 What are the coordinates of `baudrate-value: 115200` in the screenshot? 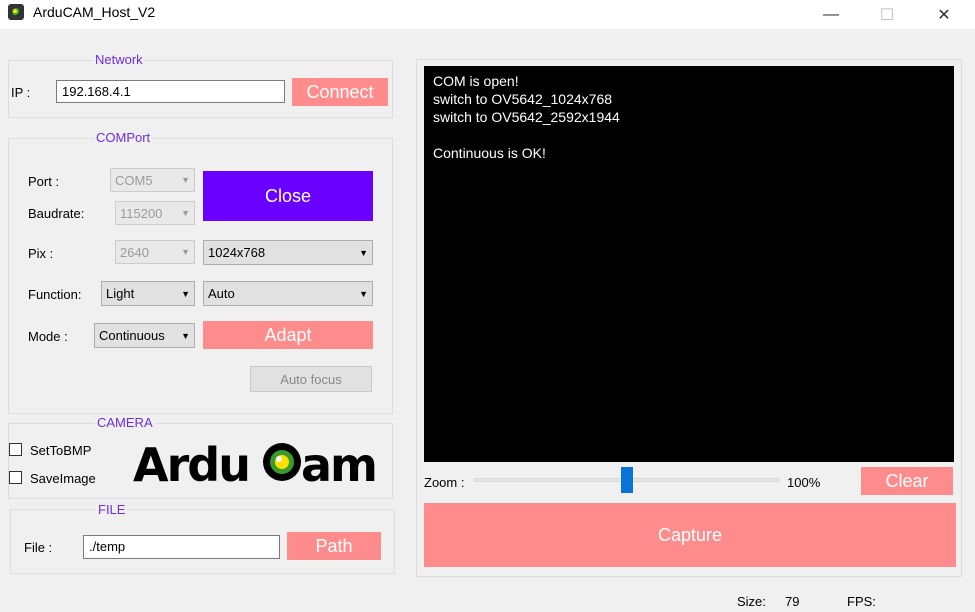 It's located at (141, 213).